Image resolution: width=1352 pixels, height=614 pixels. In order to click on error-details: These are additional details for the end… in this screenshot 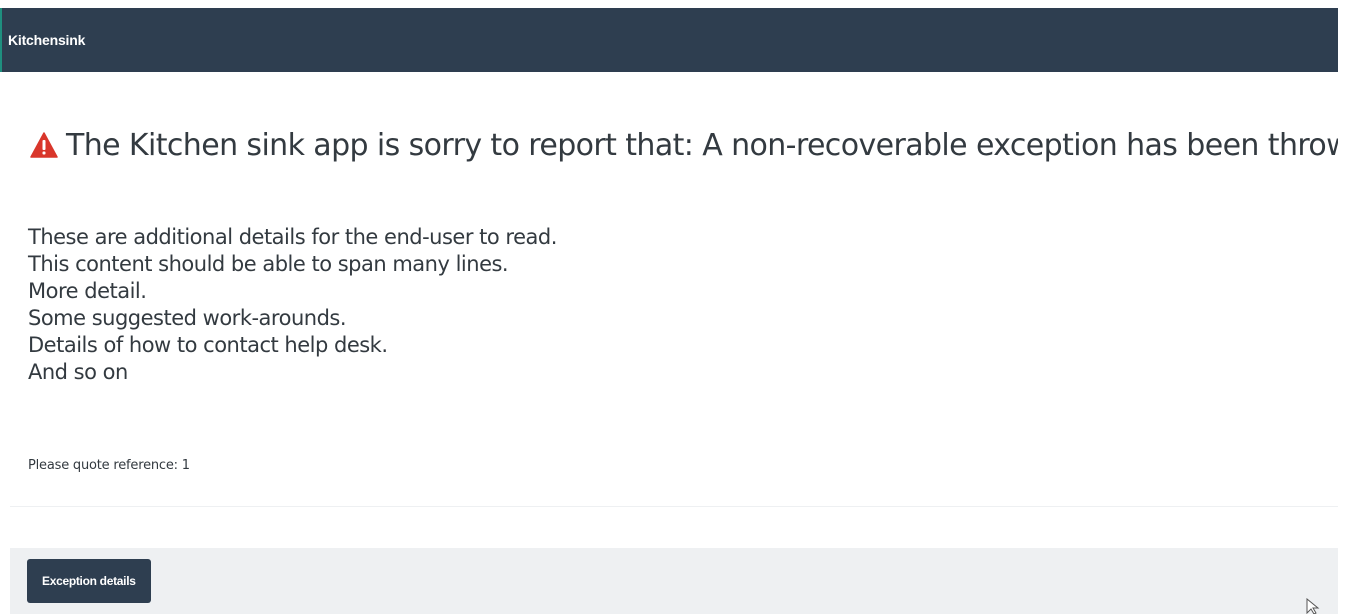, I will do `click(292, 305)`.